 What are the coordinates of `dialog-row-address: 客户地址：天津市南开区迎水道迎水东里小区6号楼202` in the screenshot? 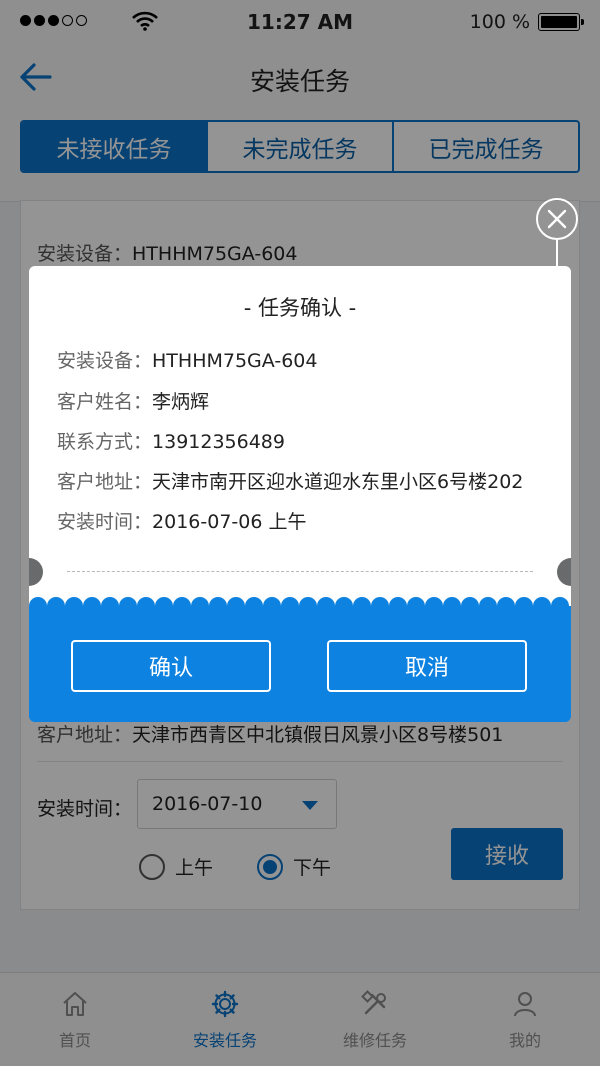 It's located at (290, 480).